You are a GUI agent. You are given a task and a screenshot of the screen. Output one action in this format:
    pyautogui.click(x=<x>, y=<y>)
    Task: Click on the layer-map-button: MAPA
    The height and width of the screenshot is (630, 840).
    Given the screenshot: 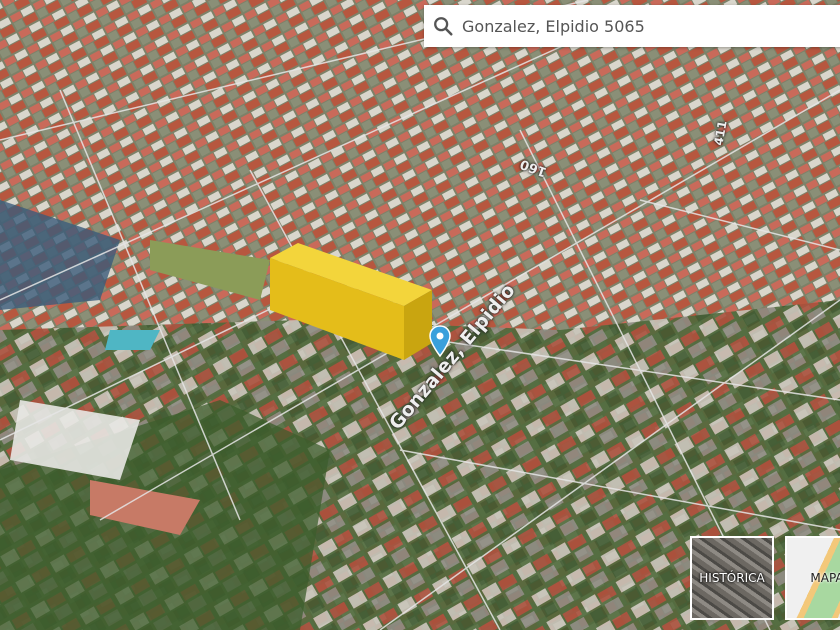 What is the action you would take?
    pyautogui.click(x=812, y=578)
    